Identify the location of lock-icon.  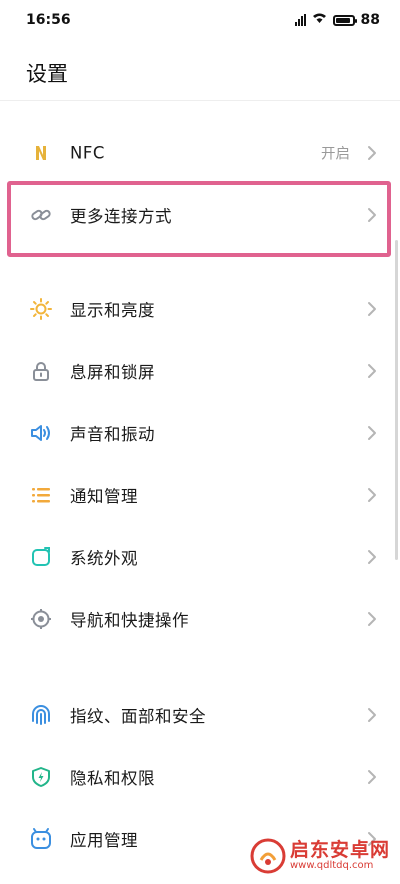
(41, 371).